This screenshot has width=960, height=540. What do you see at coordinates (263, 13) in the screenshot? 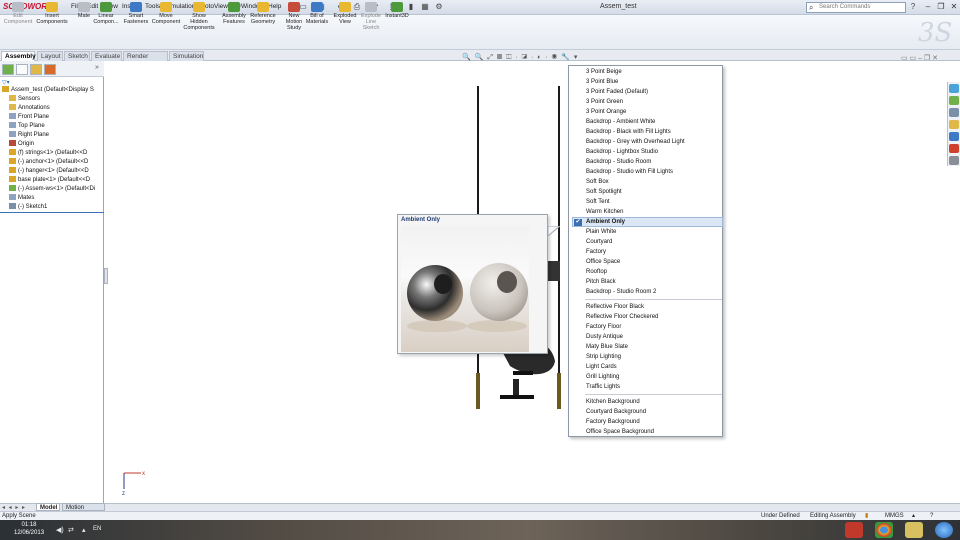
I see `cmd-reference-geometry-button: Reference Geometry` at bounding box center [263, 13].